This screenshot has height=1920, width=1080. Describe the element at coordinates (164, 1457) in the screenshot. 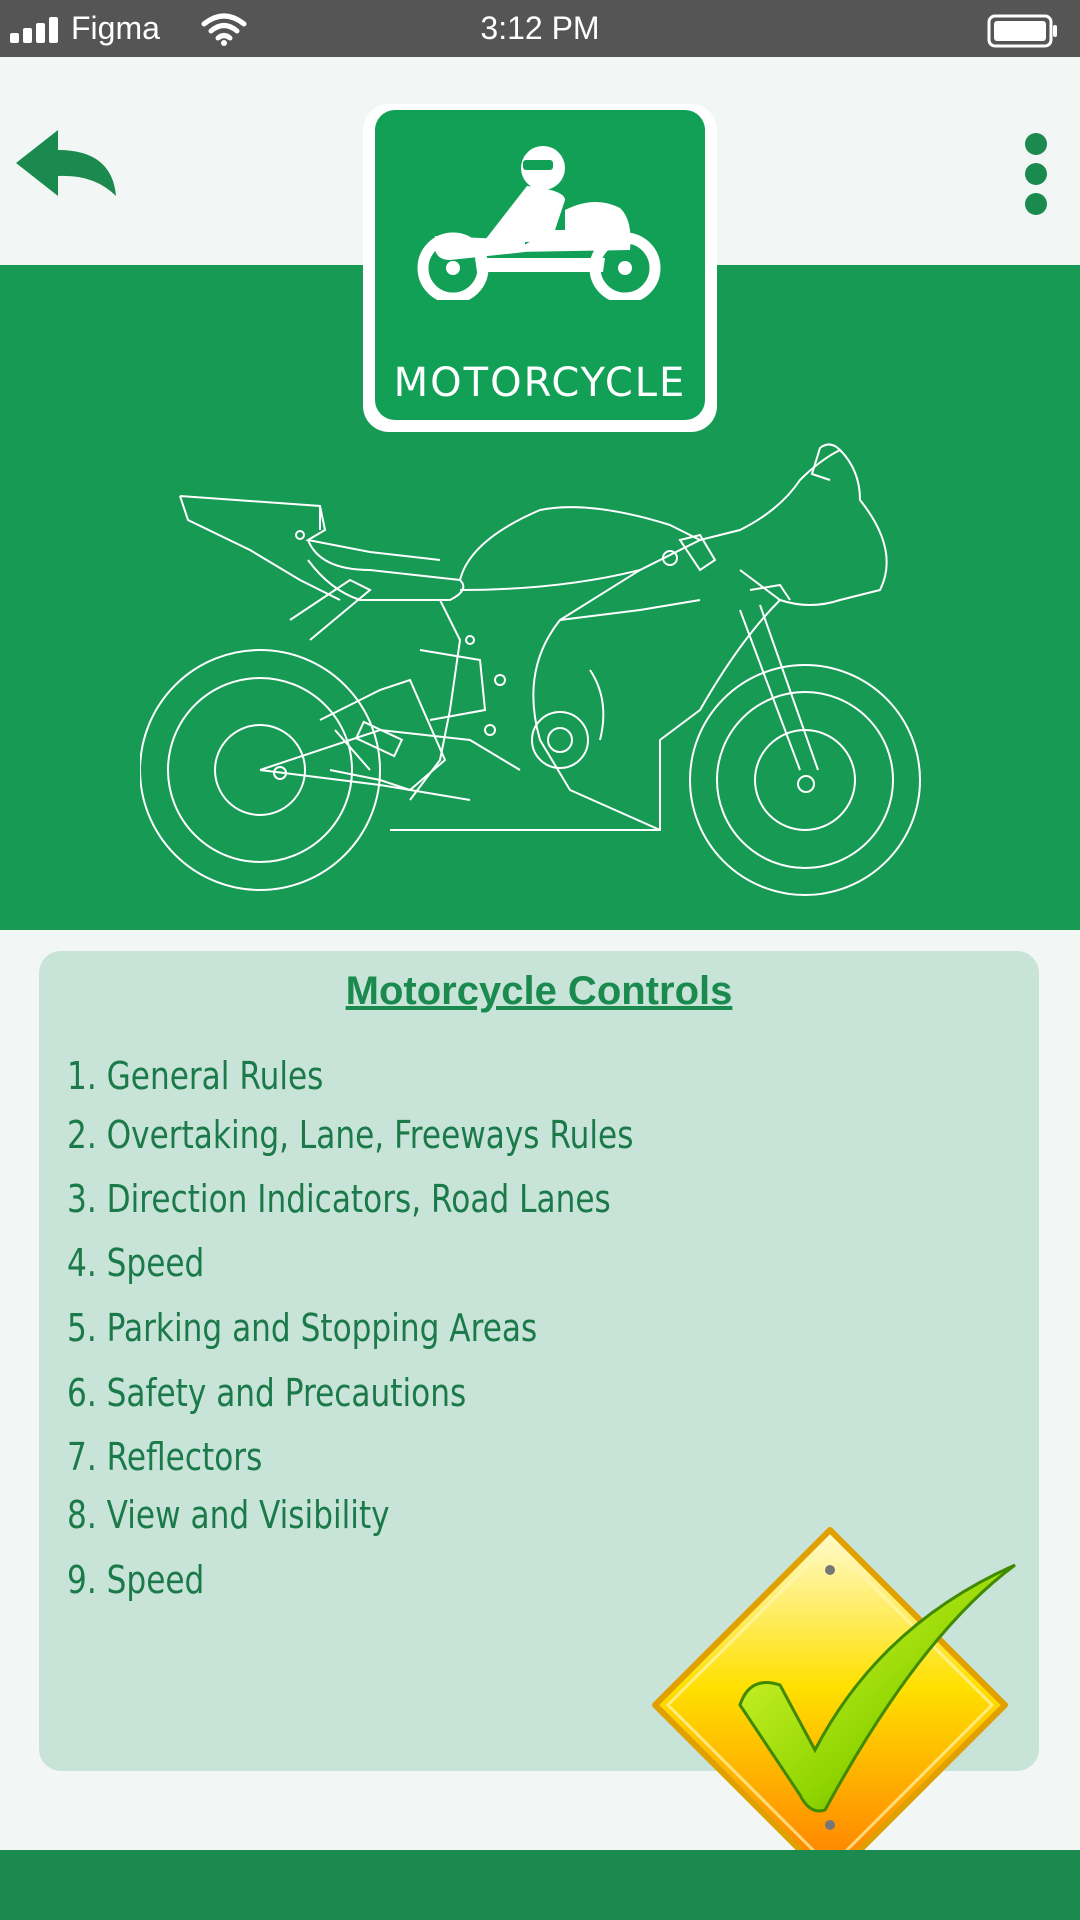

I see `rule-item: 7. Reflectors` at that location.